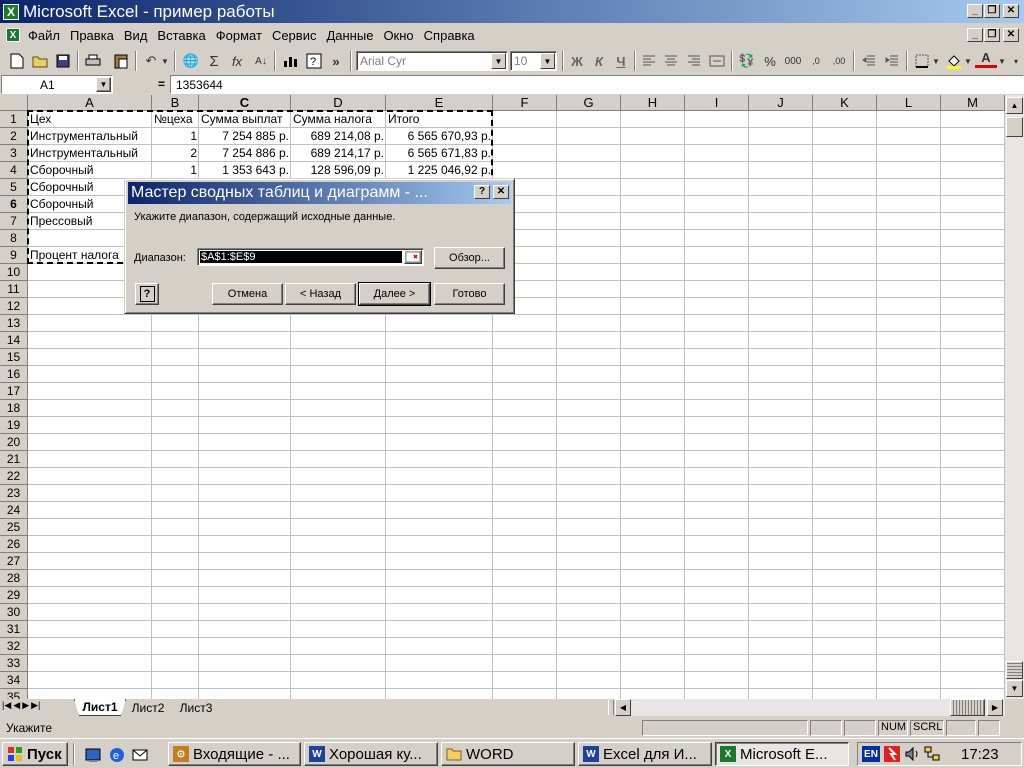 Image resolution: width=1024 pixels, height=768 pixels. Describe the element at coordinates (845, 103) in the screenshot. I see `column-header-k: K` at that location.